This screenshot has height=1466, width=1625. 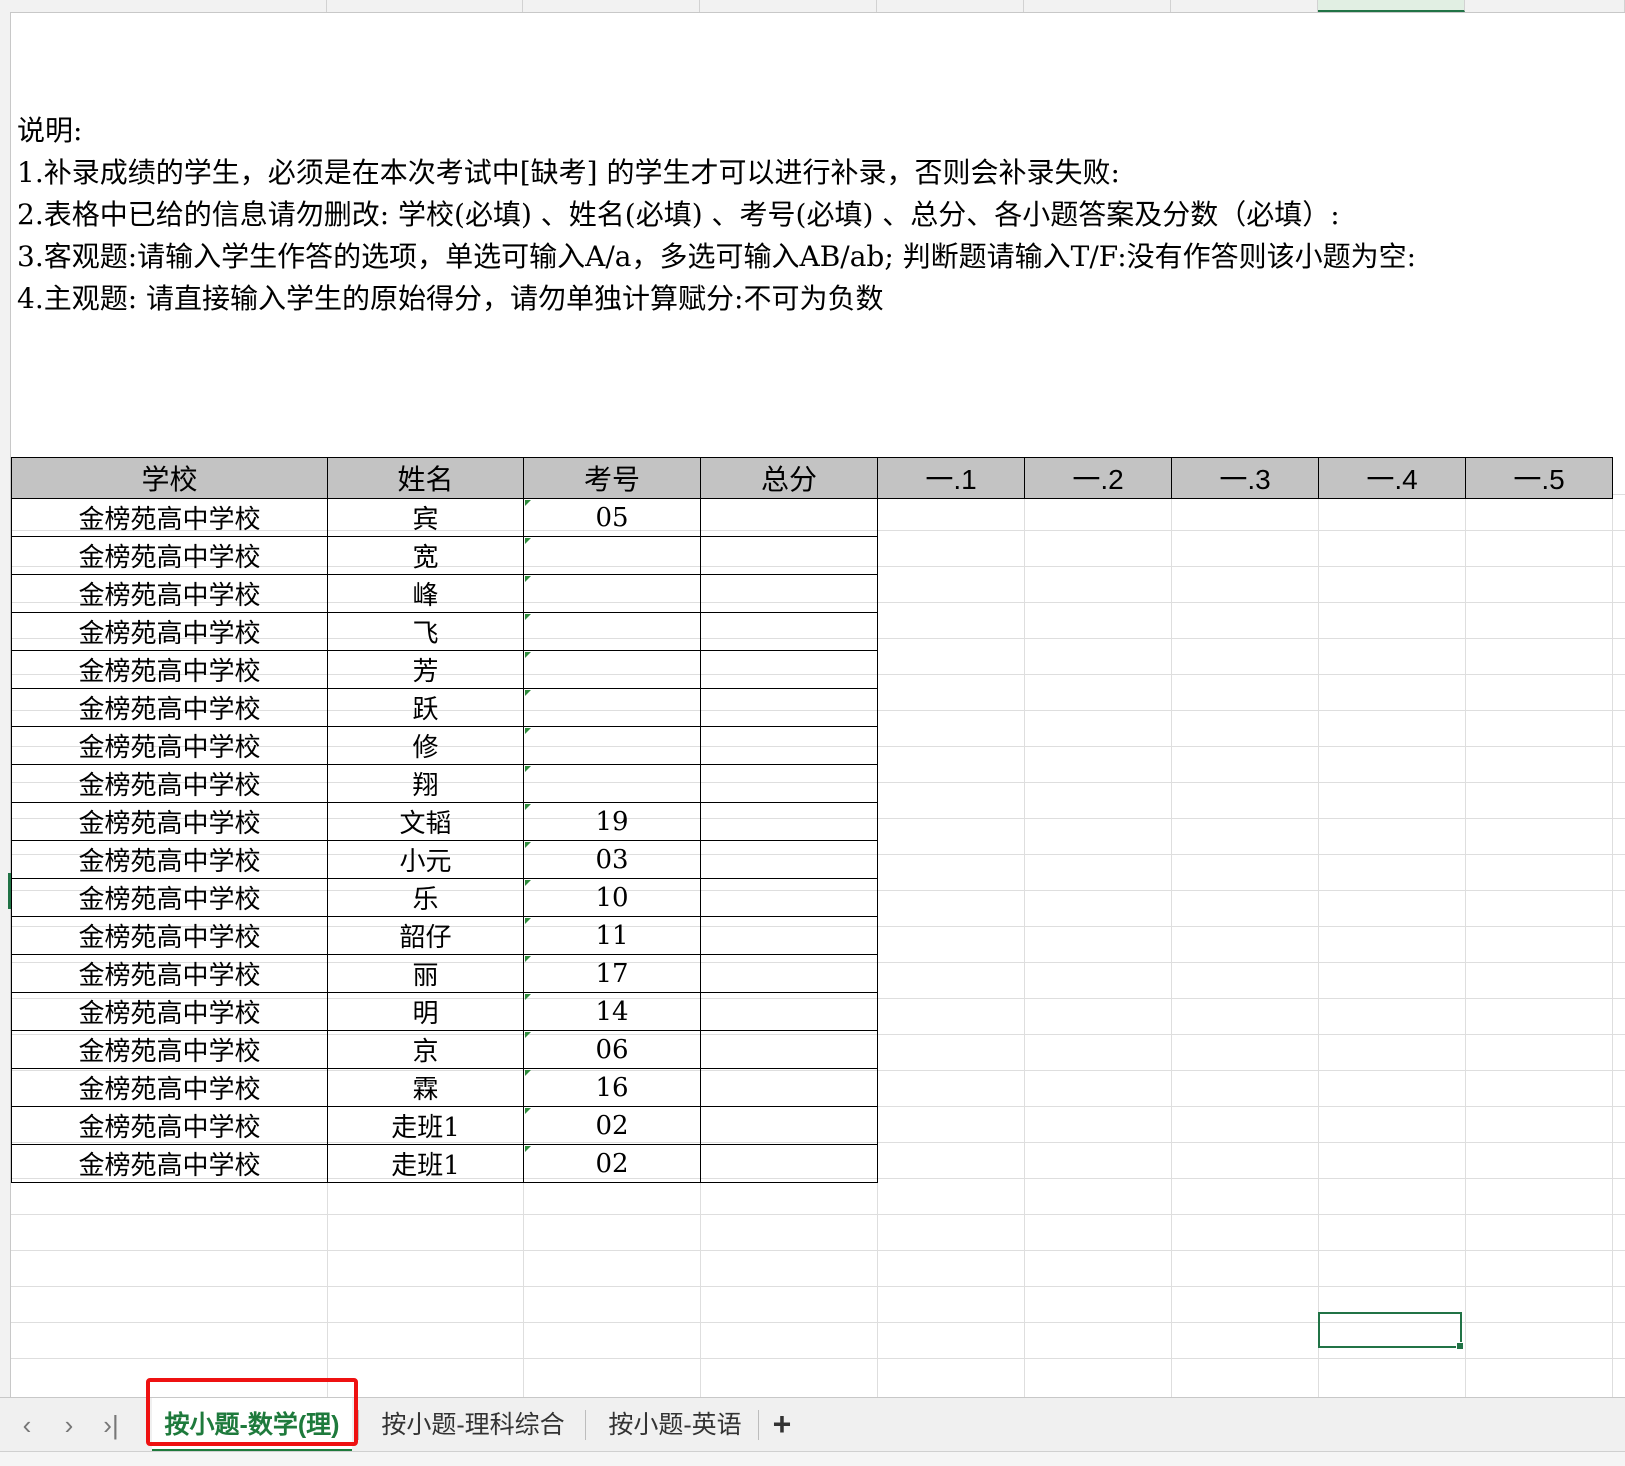 What do you see at coordinates (473, 1425) in the screenshot?
I see `tab-science-comprehensive: 按小题-理科综合` at bounding box center [473, 1425].